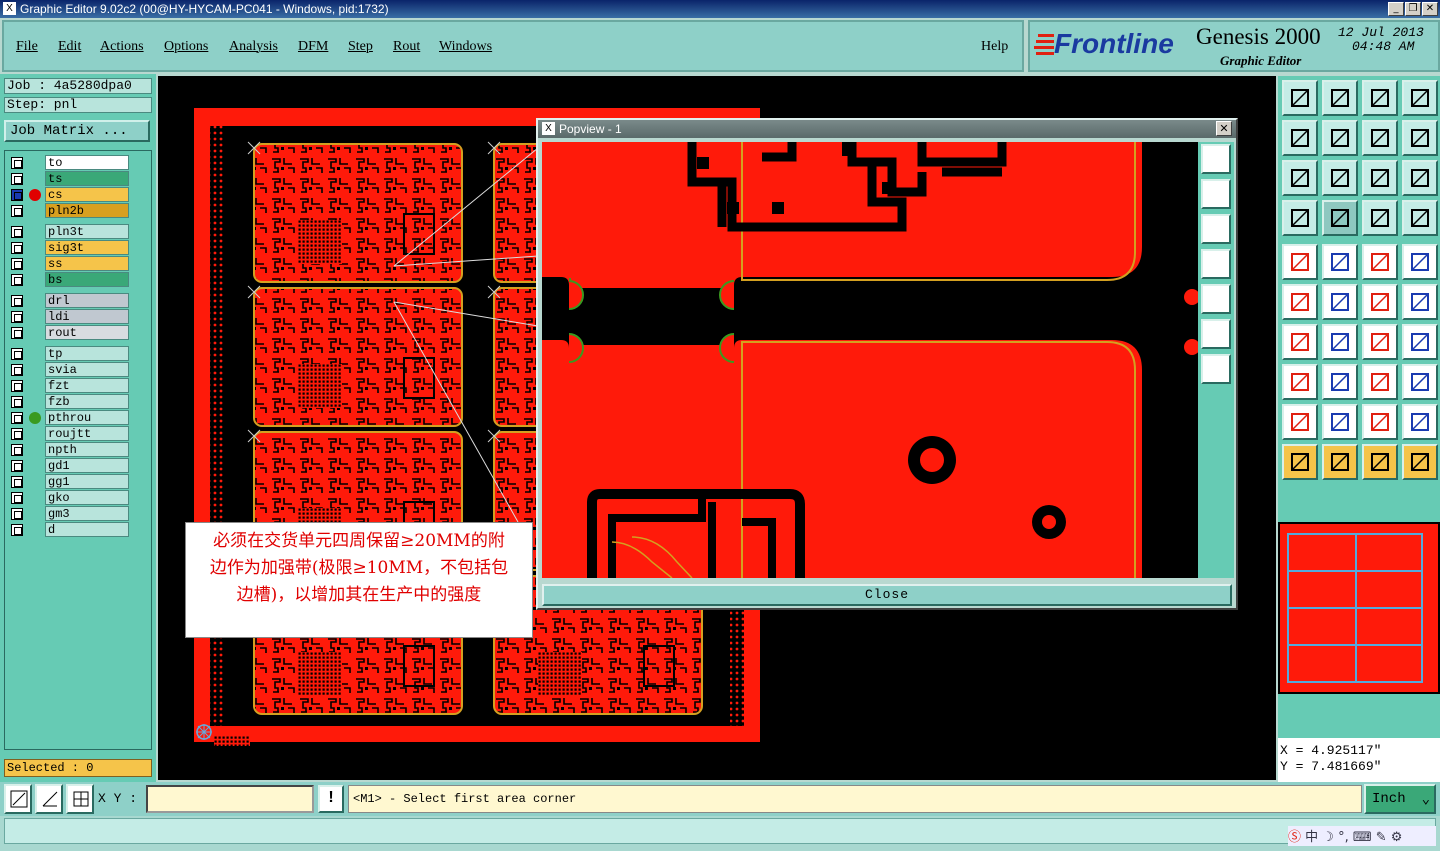  I want to click on line-tool-button, so click(1340, 262).